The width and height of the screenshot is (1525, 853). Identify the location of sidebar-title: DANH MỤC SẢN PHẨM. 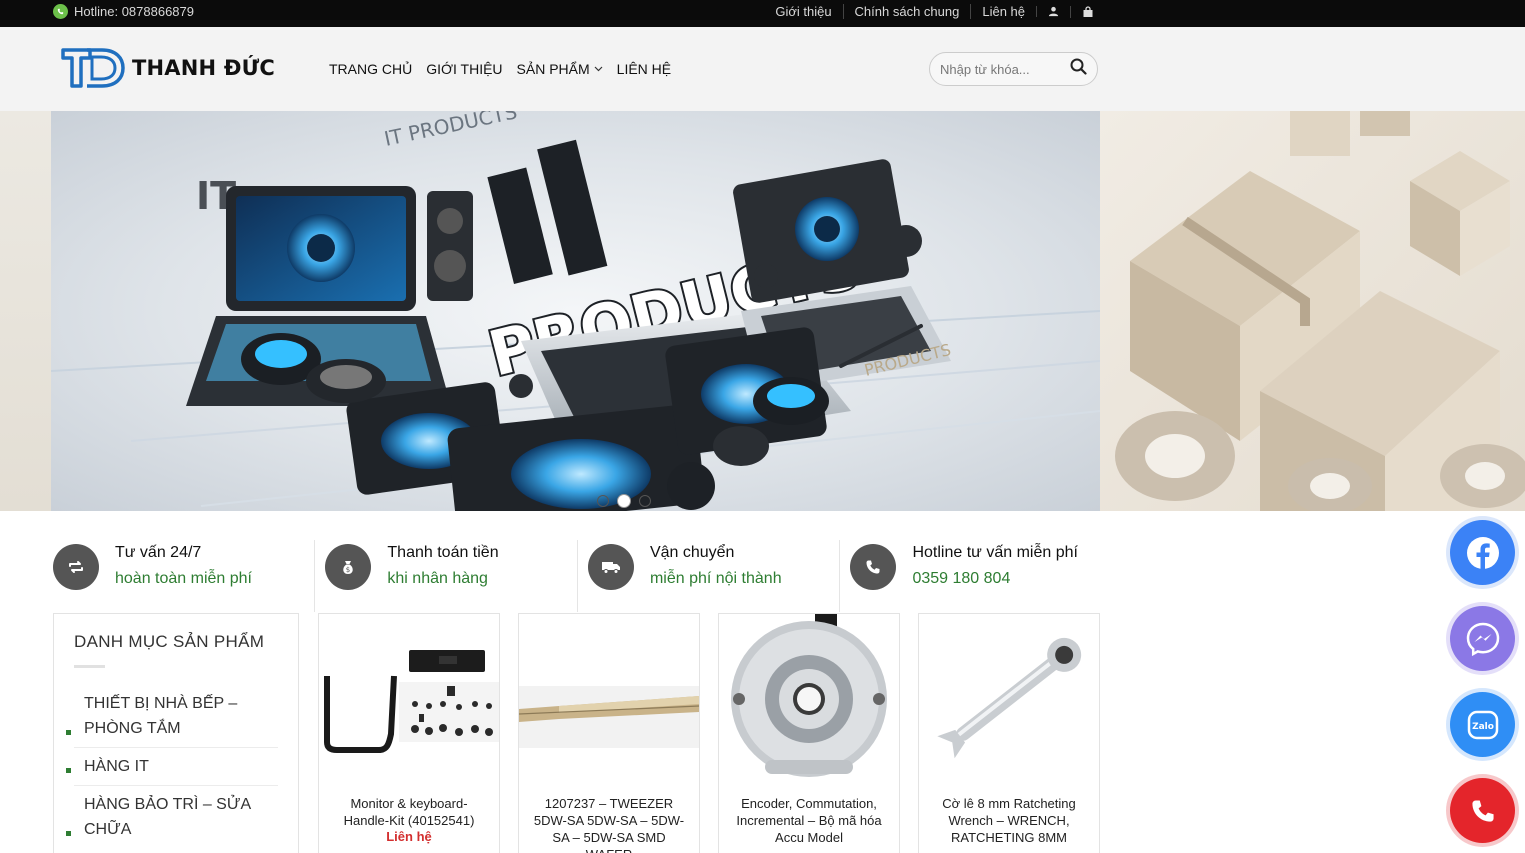
(169, 641).